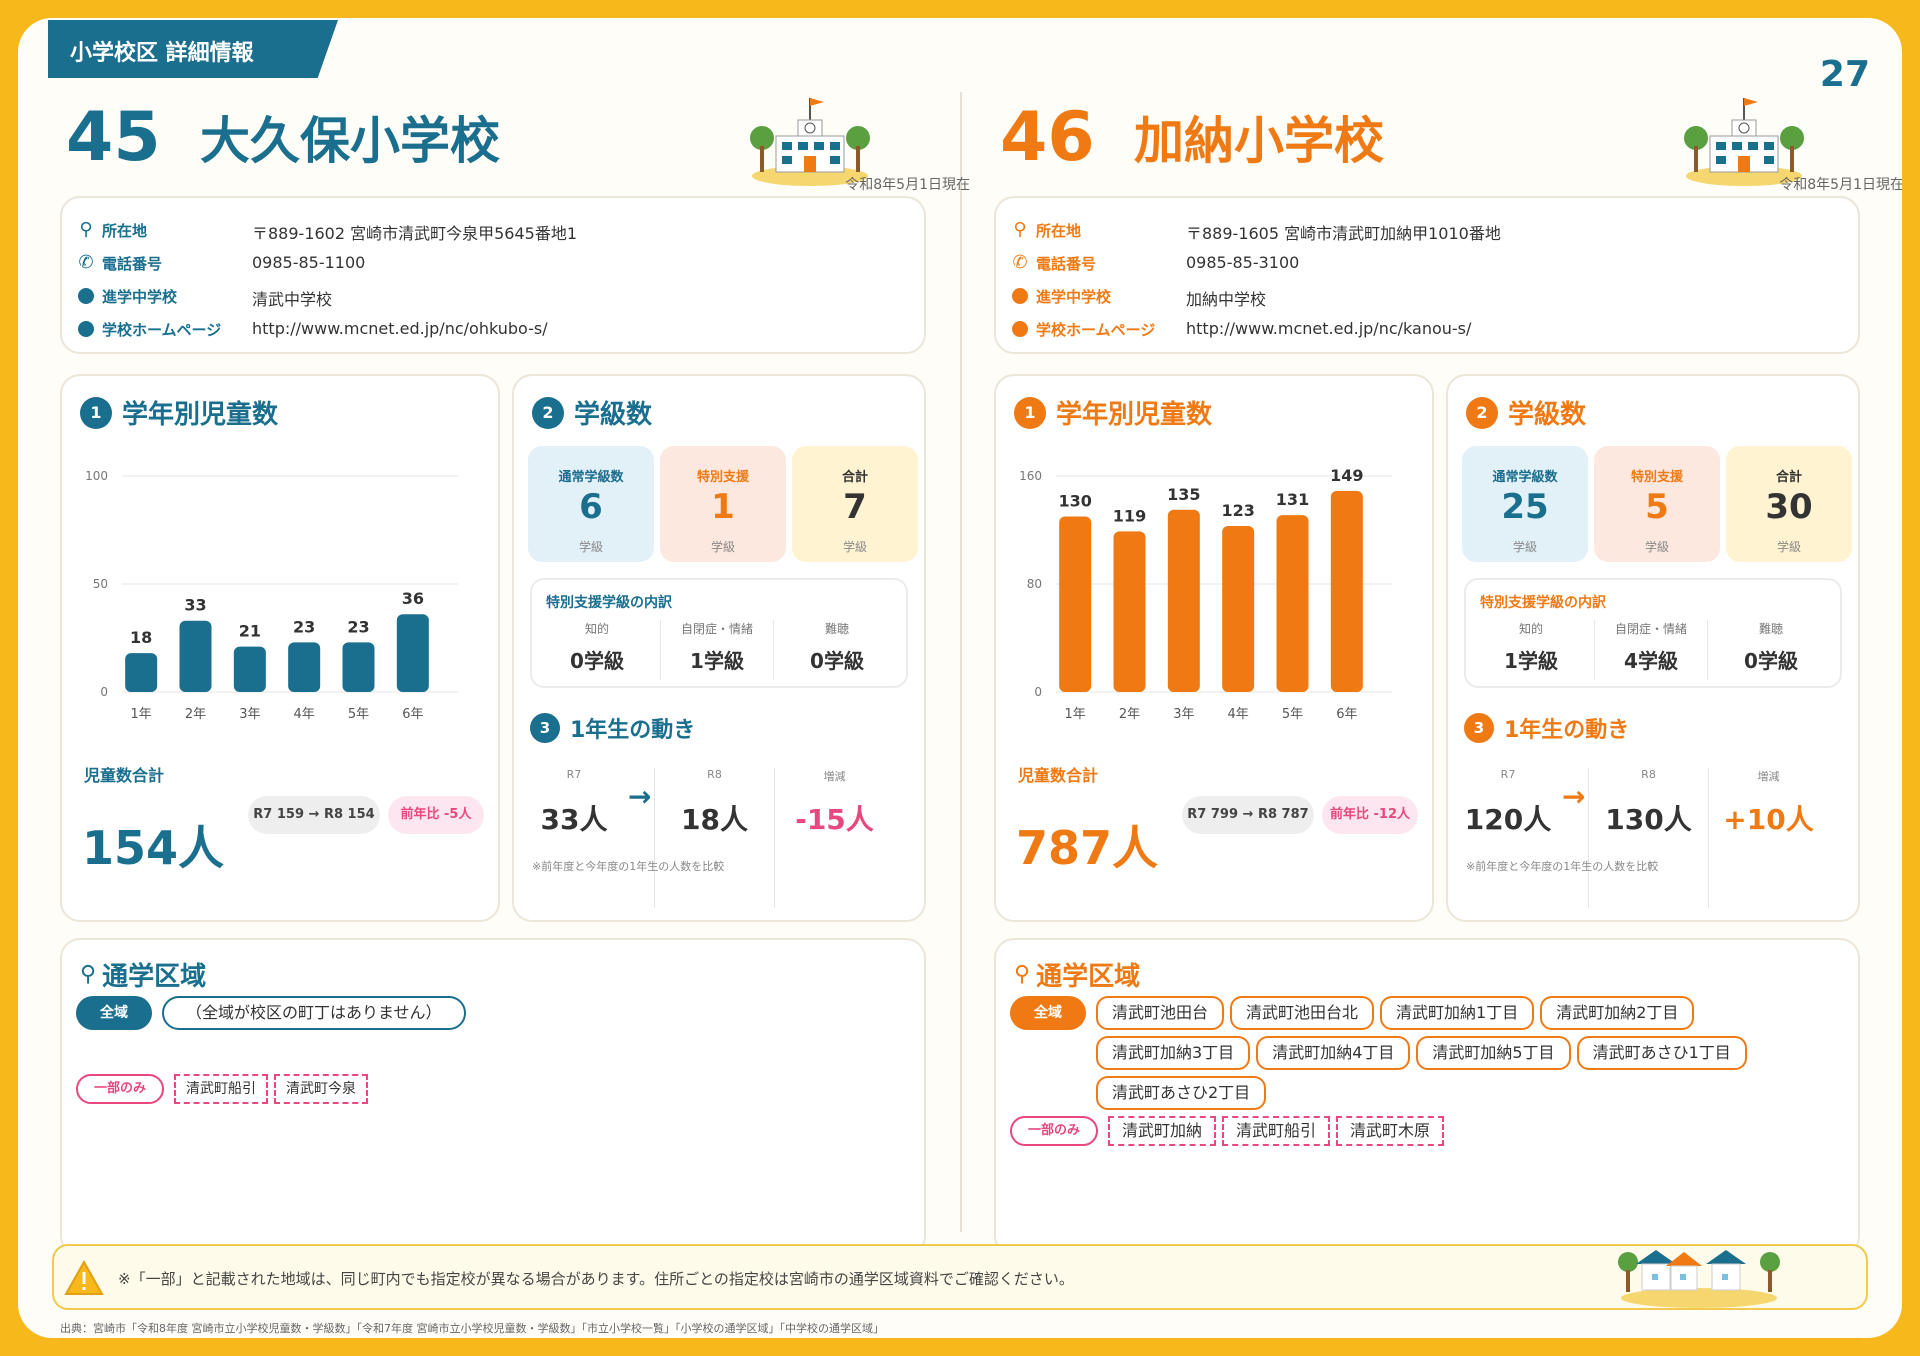 The image size is (1920, 1356). I want to click on breakdown-intellectual: 知的 1学級, so click(1531, 650).